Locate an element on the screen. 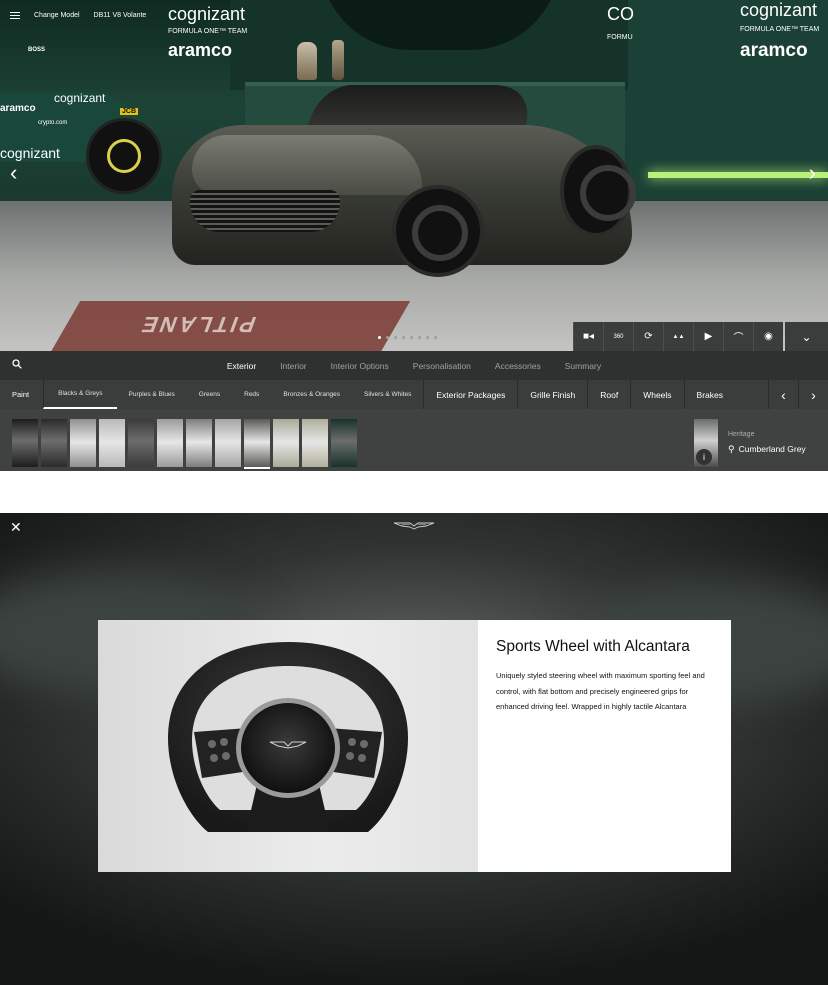  model-name: DB11 V8 Volante is located at coordinates (120, 15).